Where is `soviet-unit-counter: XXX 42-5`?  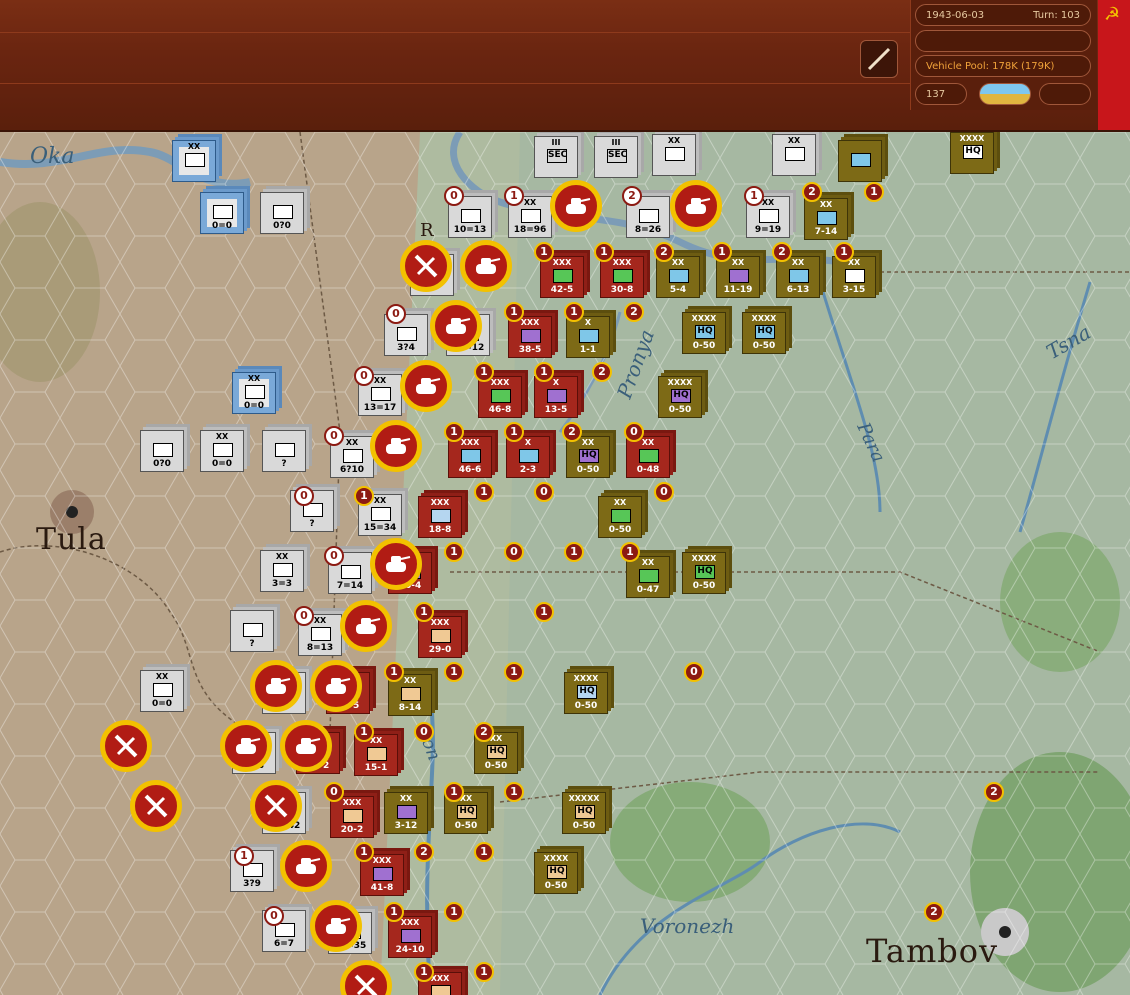
soviet-unit-counter: XXX 42-5 is located at coordinates (562, 277).